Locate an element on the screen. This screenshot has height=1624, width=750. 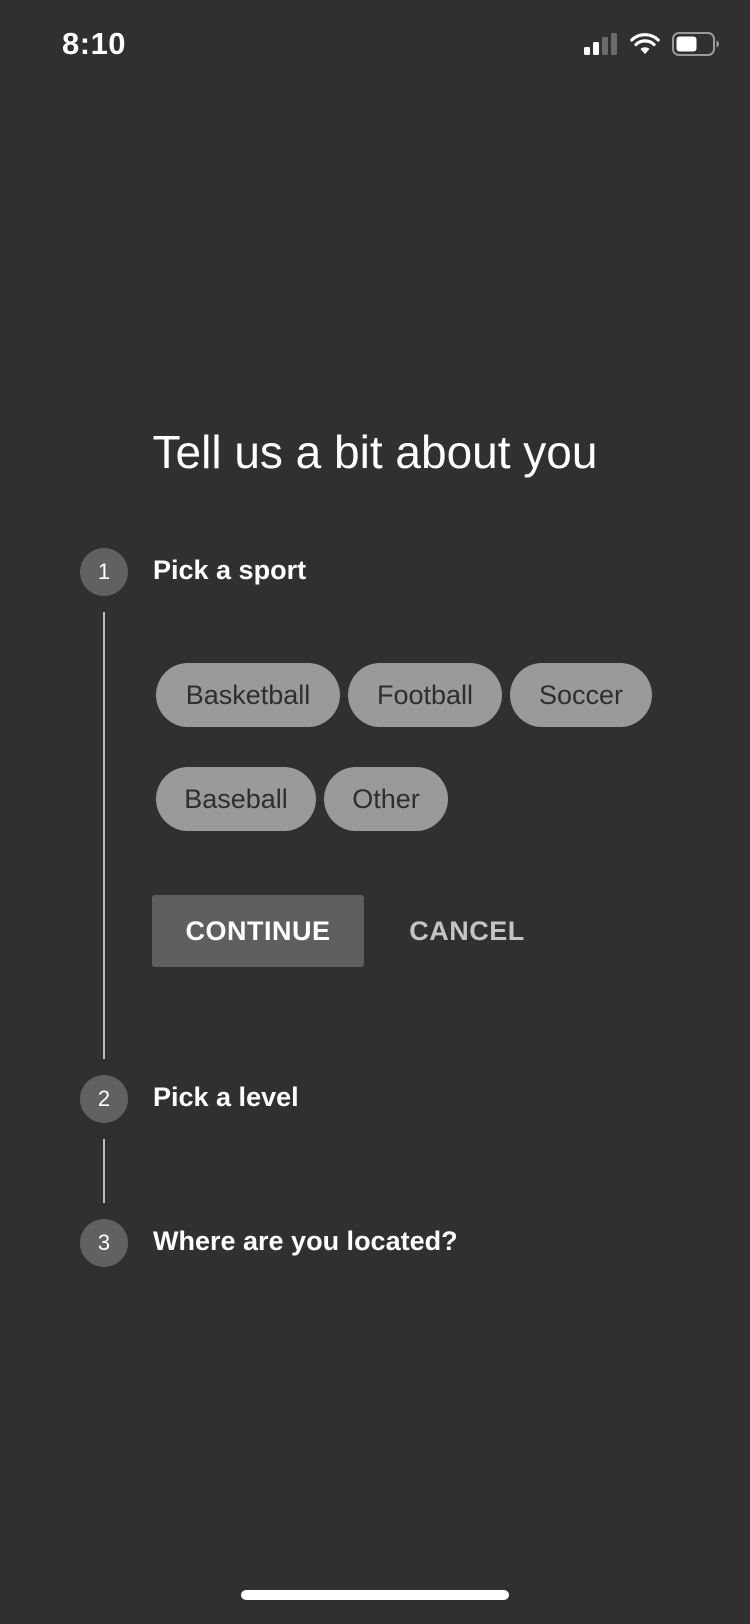
home-indicator is located at coordinates (375, 1595).